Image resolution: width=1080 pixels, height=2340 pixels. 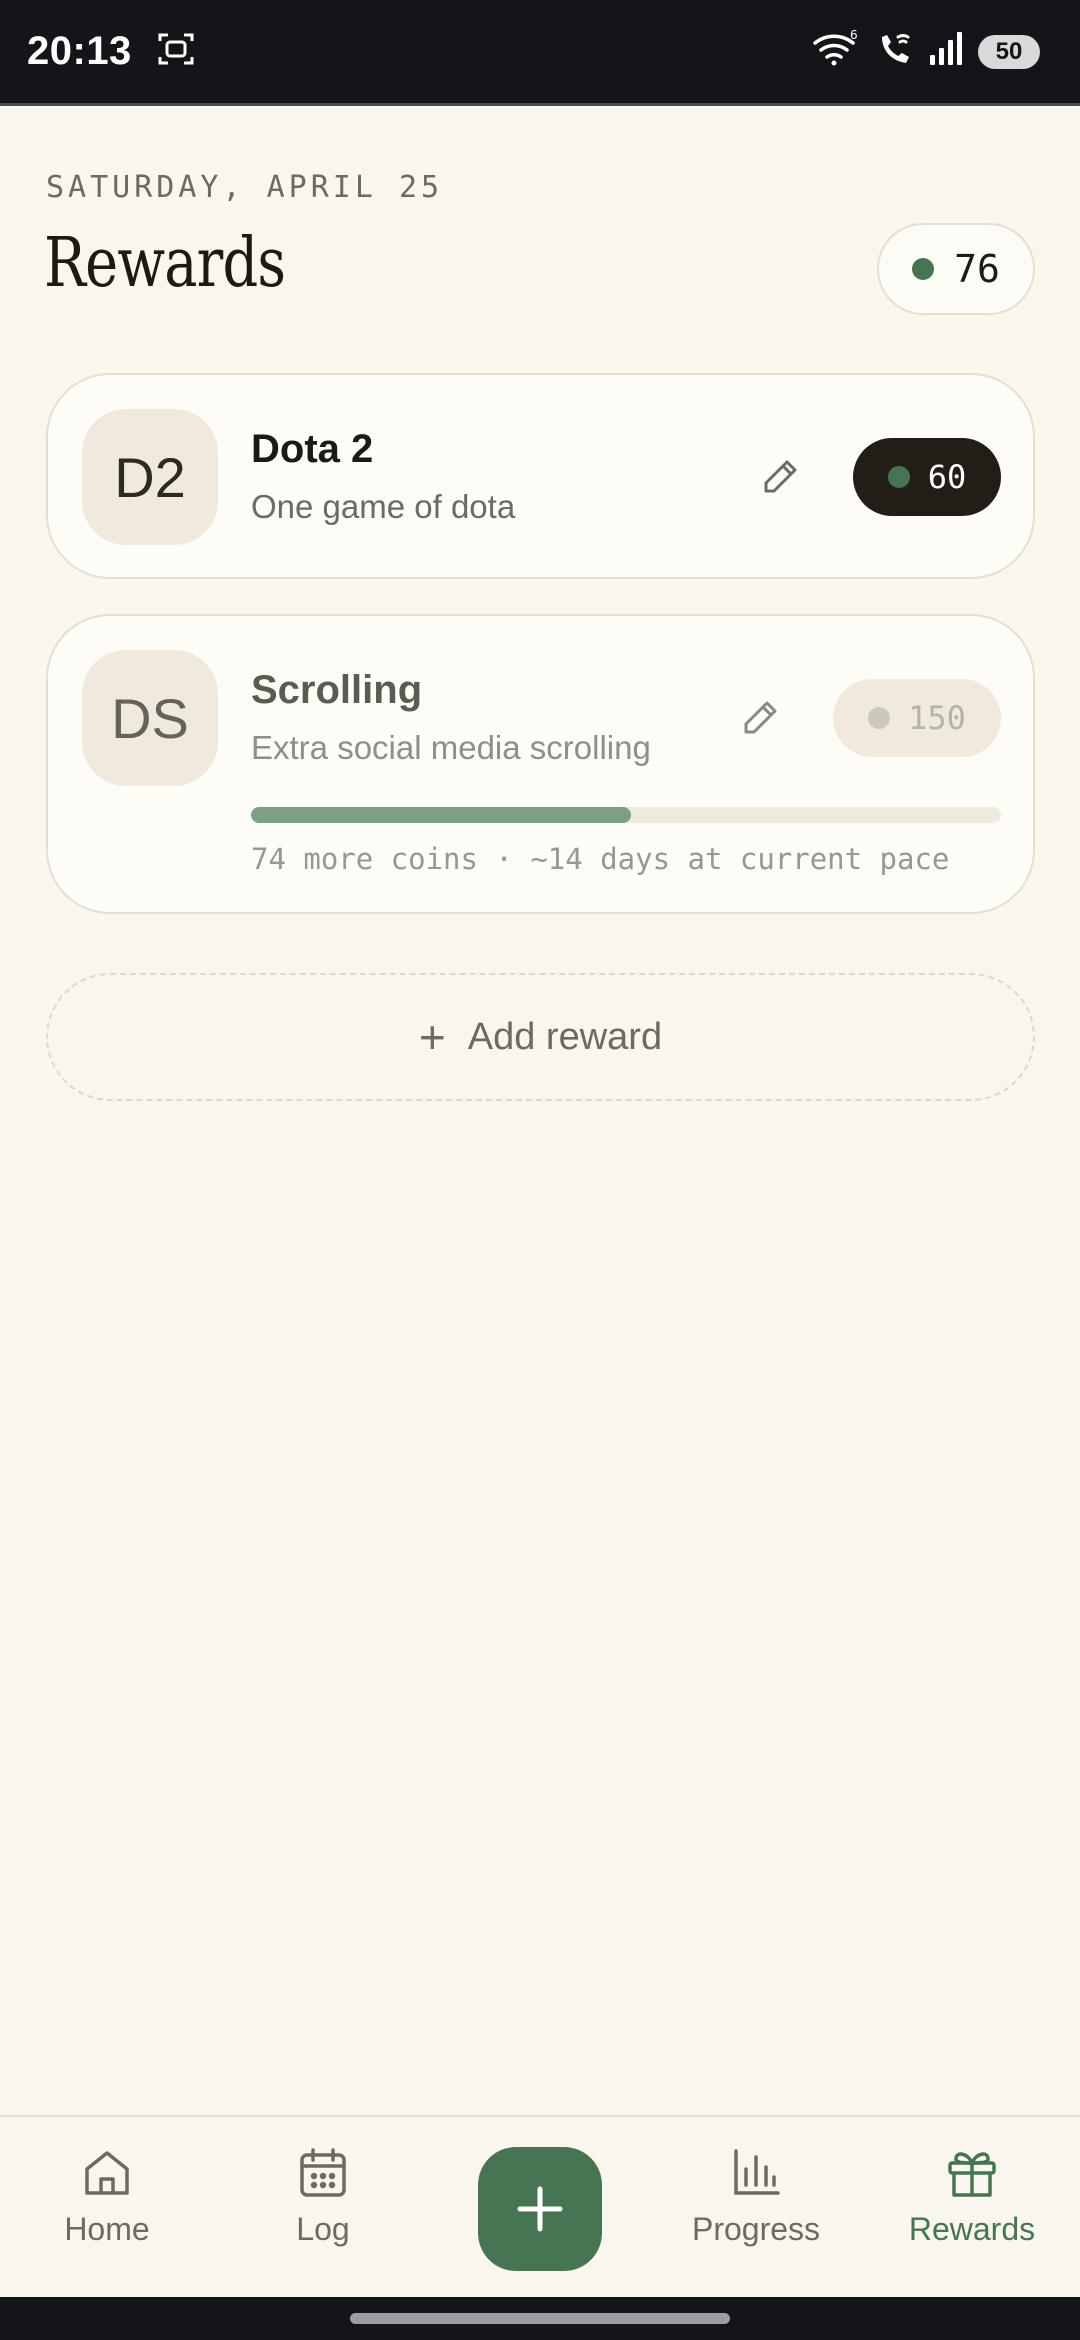 I want to click on gesture-bar, so click(x=540, y=2318).